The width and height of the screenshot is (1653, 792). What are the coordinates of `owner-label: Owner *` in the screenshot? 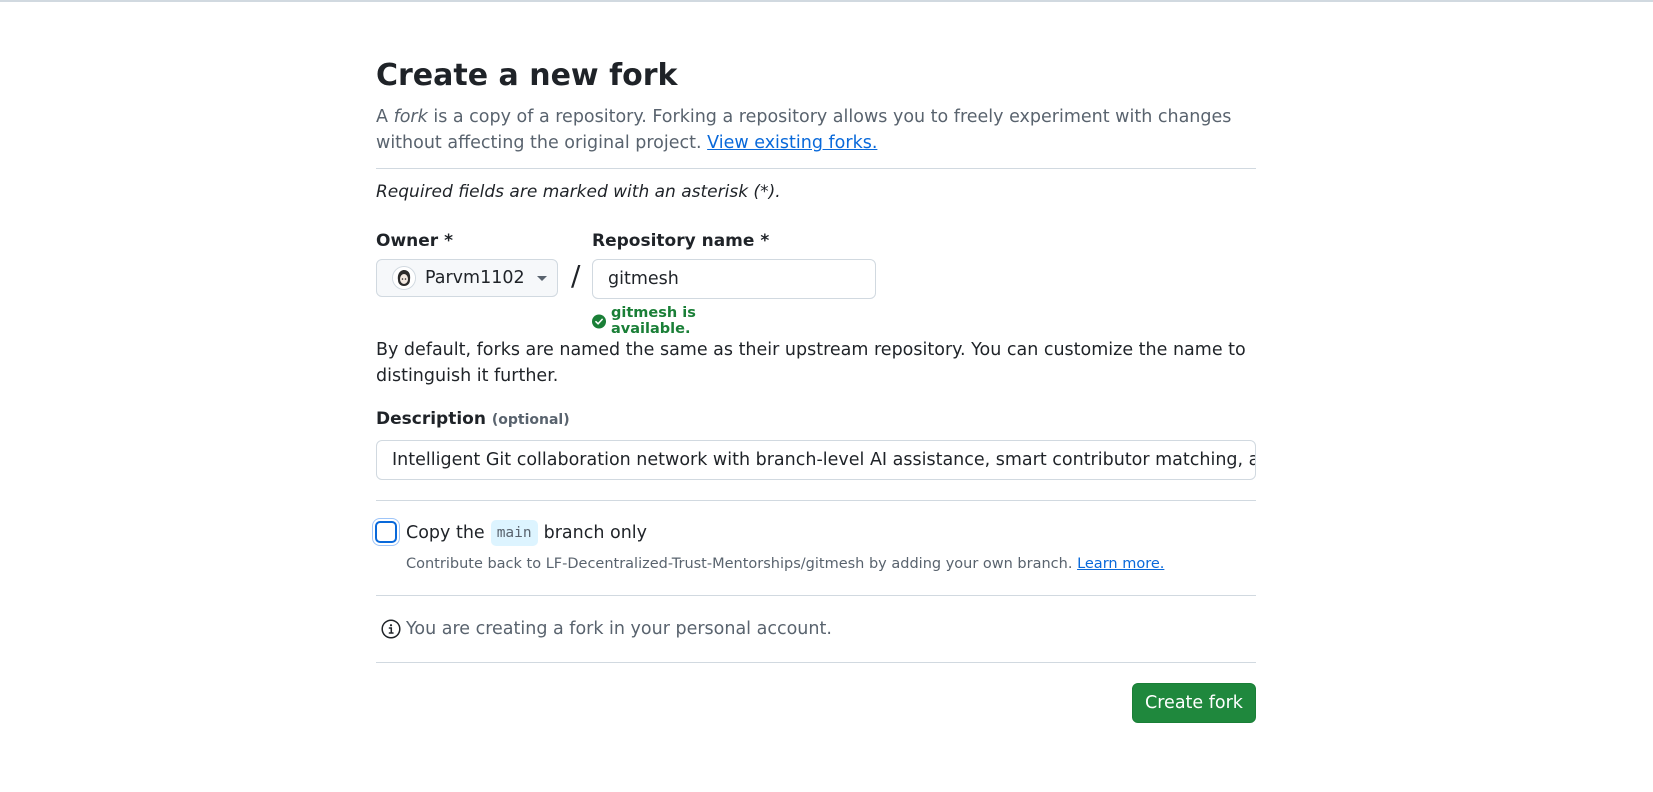 It's located at (414, 241).